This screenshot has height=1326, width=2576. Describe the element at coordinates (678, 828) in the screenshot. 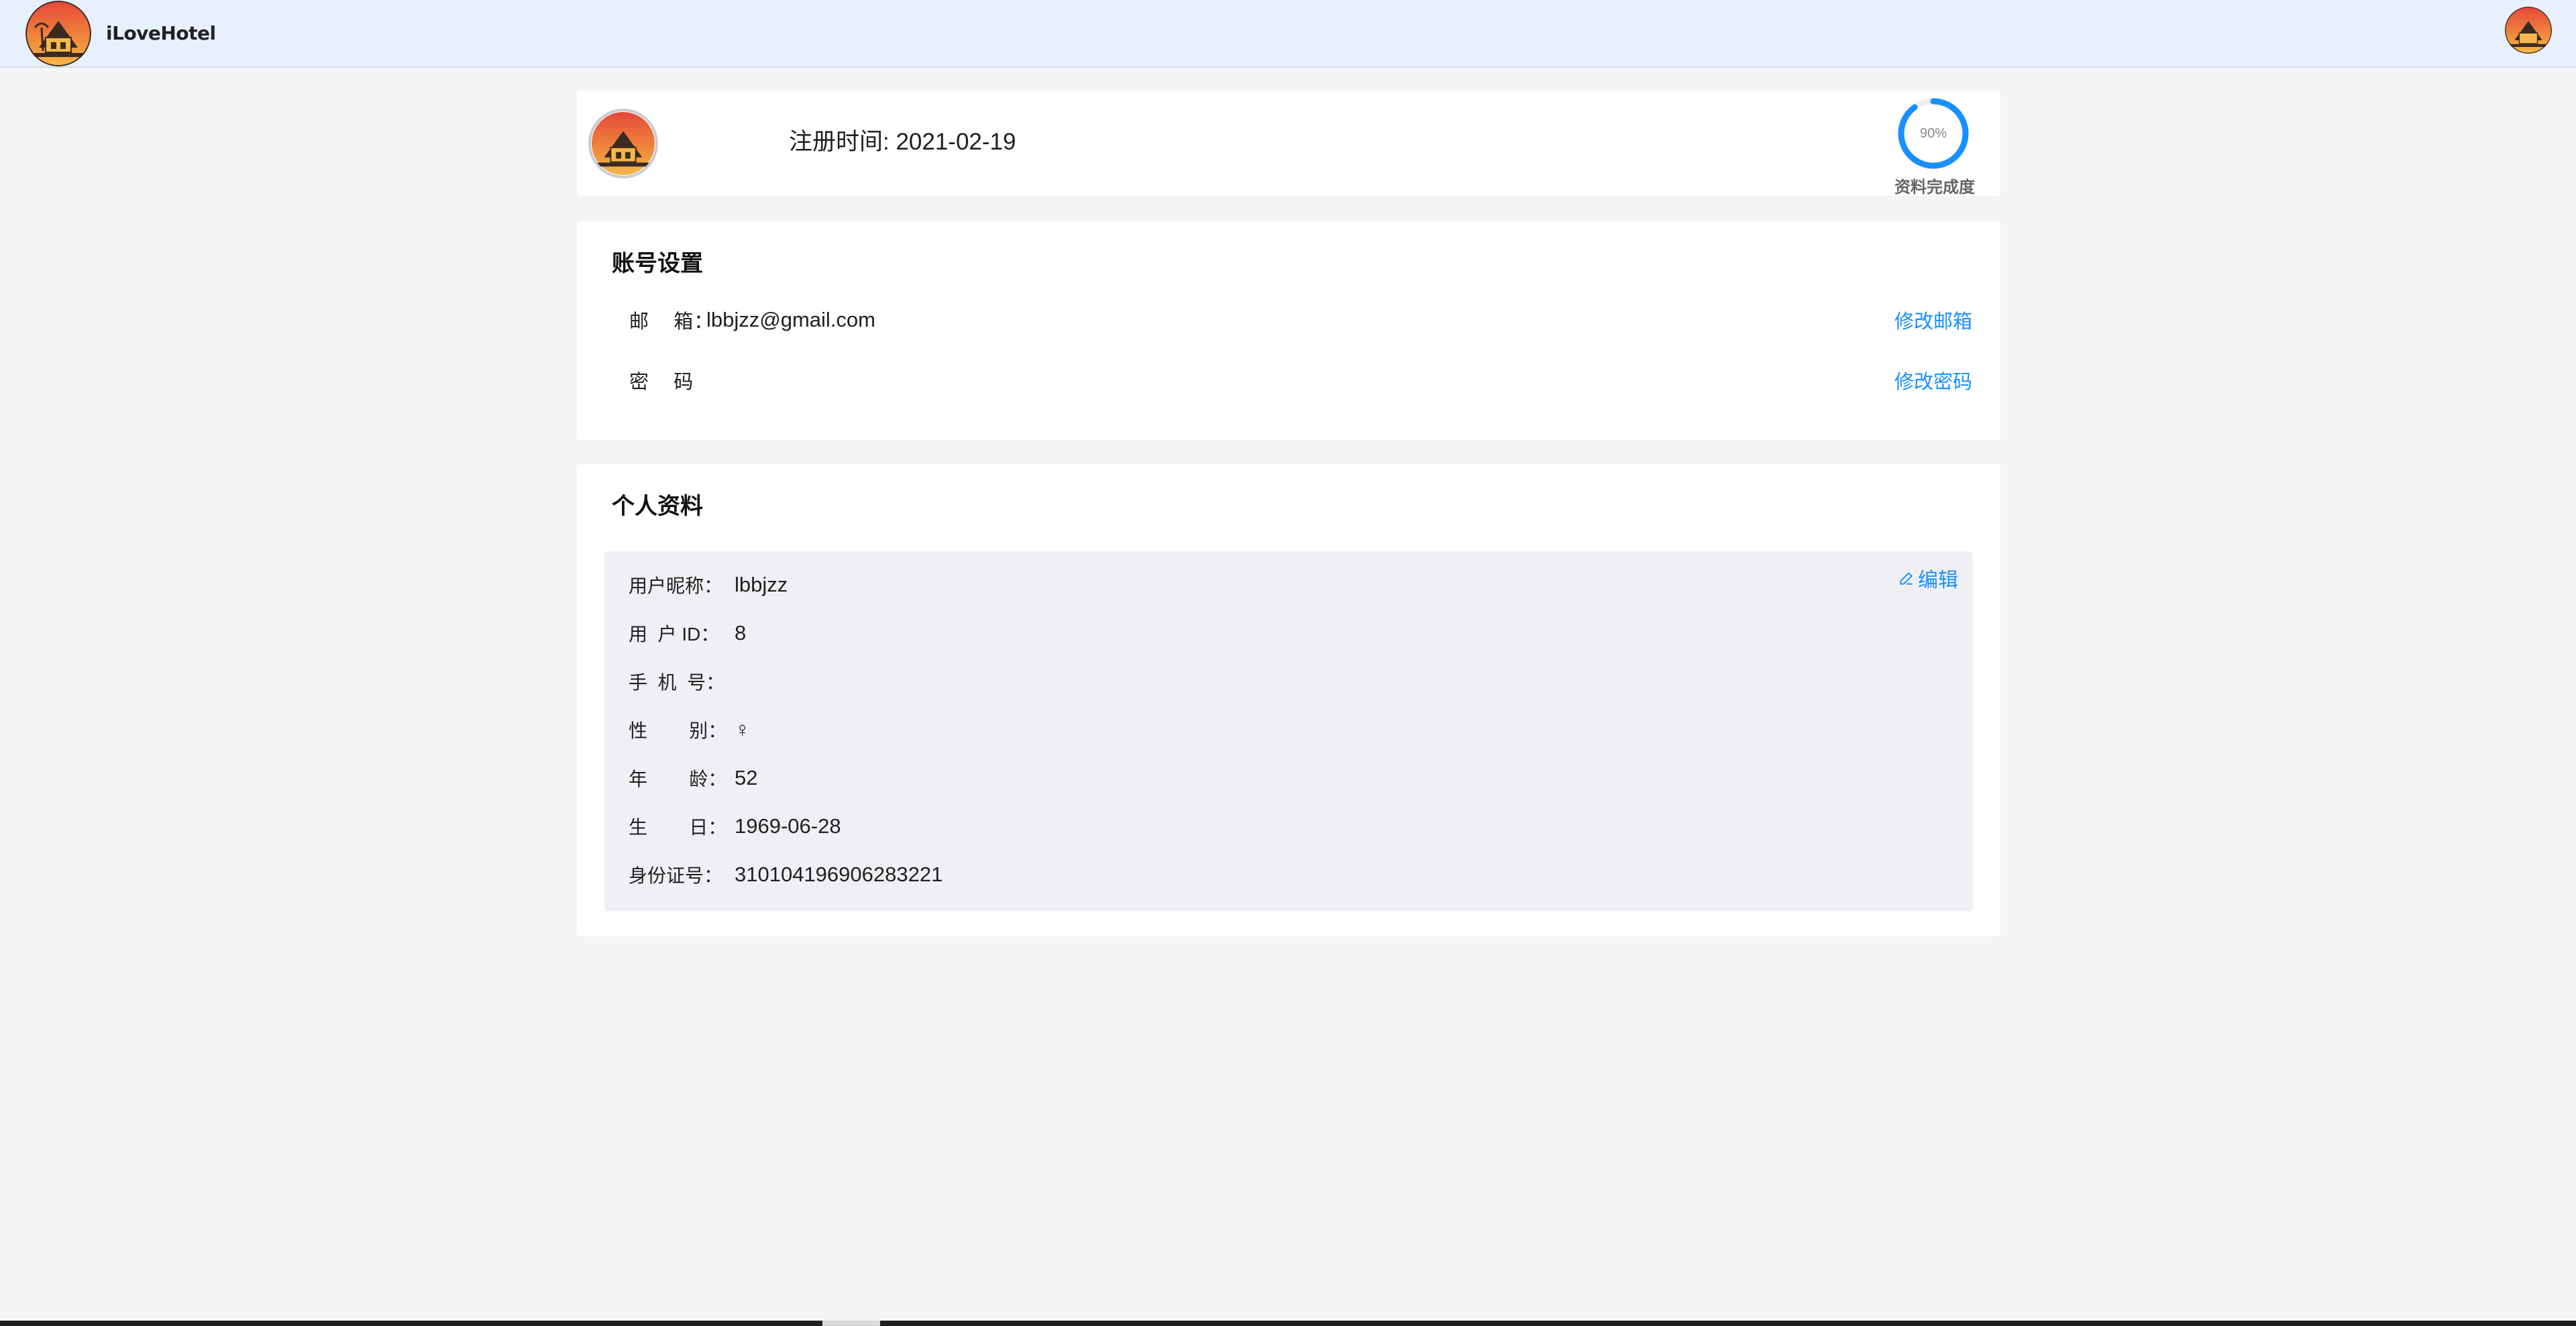

I see `field-label: 生 日：` at that location.